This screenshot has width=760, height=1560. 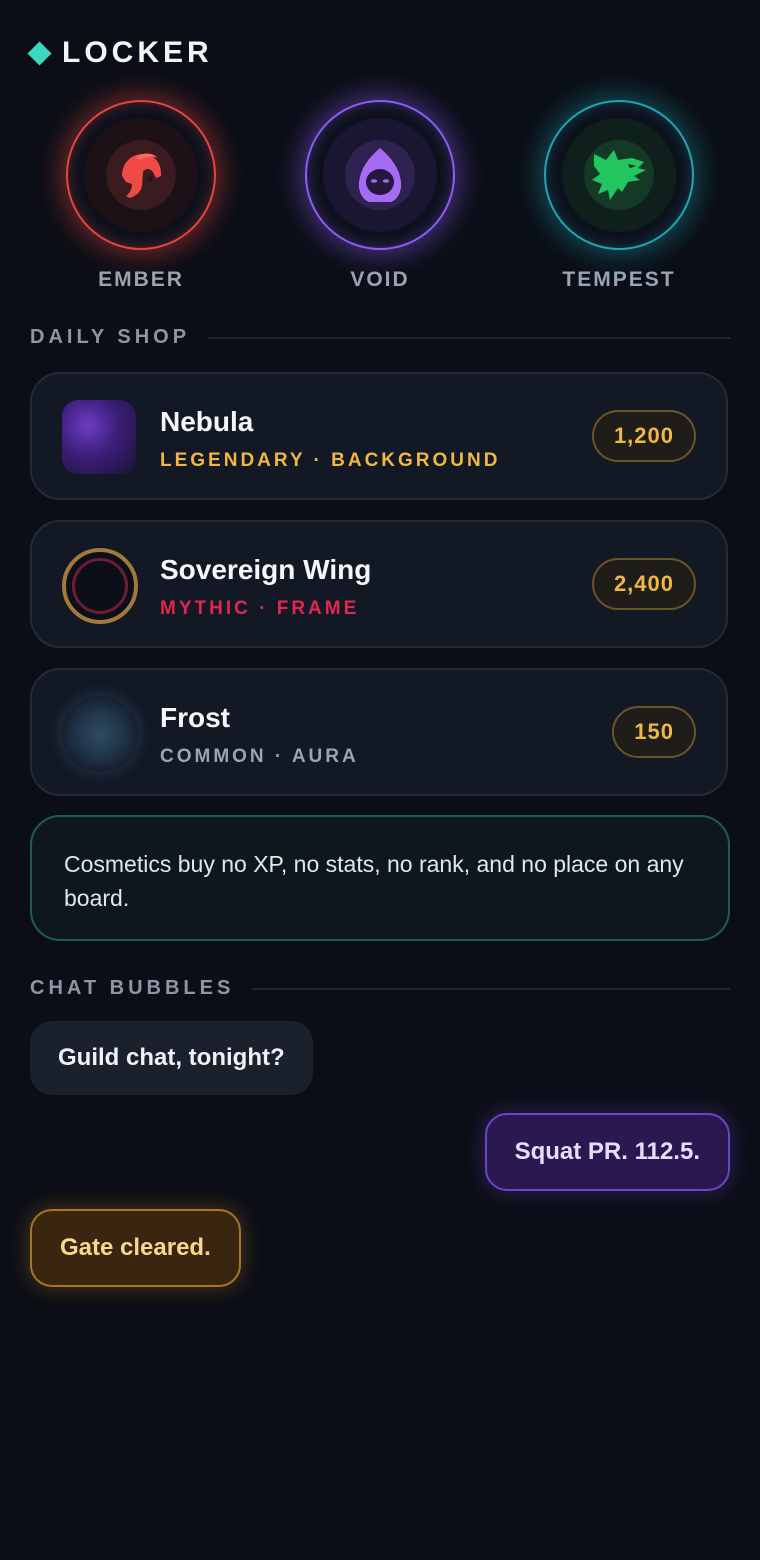 I want to click on wolf-head-icon, so click(x=619, y=175).